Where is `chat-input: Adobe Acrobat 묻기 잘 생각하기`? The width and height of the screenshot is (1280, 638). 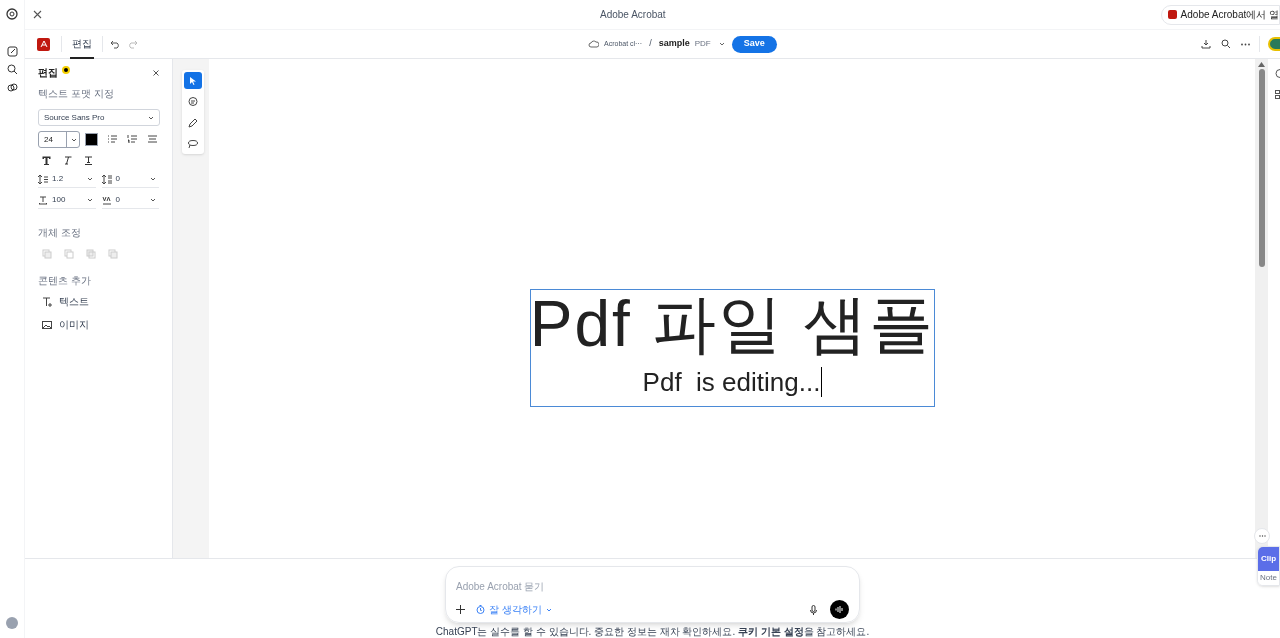
chat-input: Adobe Acrobat 묻기 잘 생각하기 is located at coordinates (652, 594).